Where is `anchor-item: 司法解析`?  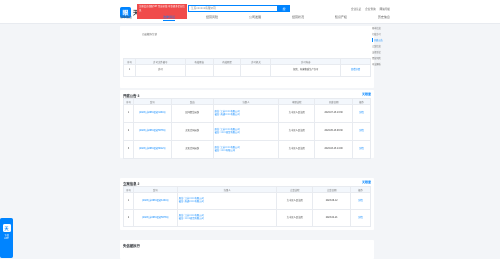
anchor-item: 司法解析 is located at coordinates (380, 64).